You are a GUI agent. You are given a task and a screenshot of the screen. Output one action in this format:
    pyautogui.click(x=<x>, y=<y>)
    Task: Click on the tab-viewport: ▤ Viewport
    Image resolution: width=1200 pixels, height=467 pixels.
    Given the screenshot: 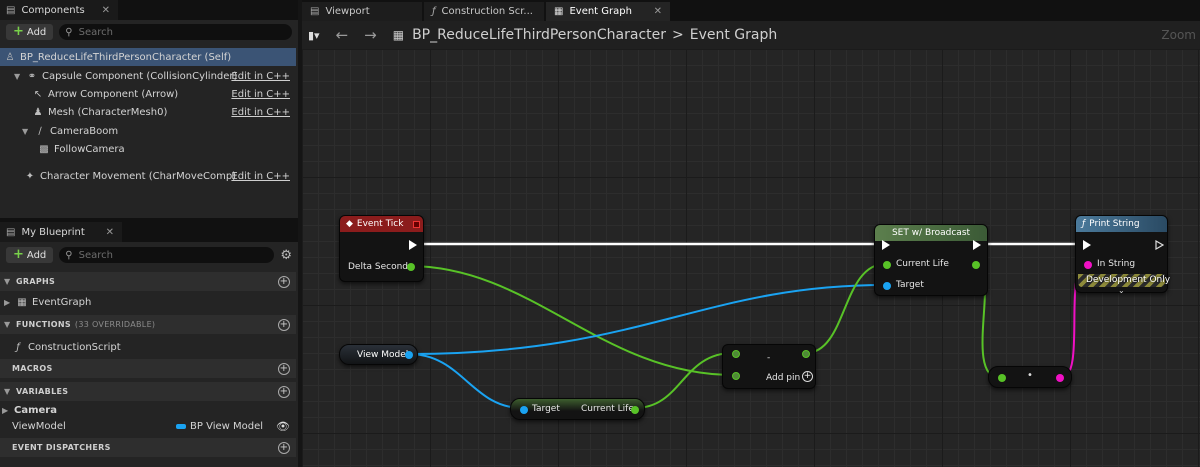 What is the action you would take?
    pyautogui.click(x=362, y=11)
    